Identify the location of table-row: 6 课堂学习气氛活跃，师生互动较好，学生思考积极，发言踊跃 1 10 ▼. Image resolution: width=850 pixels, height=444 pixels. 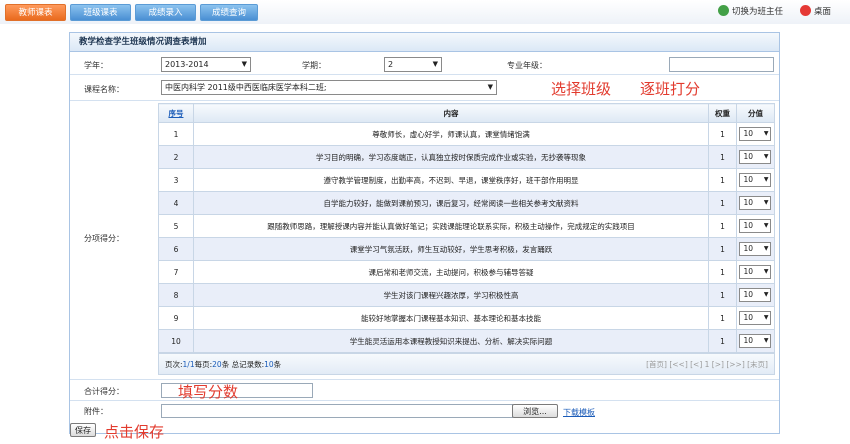
(467, 249).